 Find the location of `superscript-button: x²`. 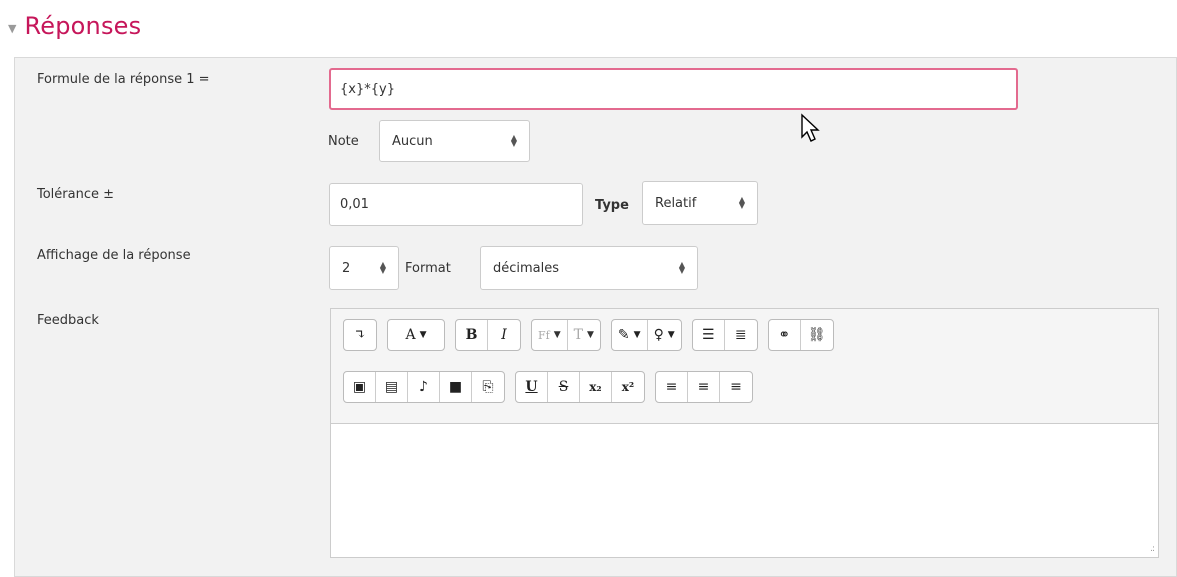

superscript-button: x² is located at coordinates (628, 387).